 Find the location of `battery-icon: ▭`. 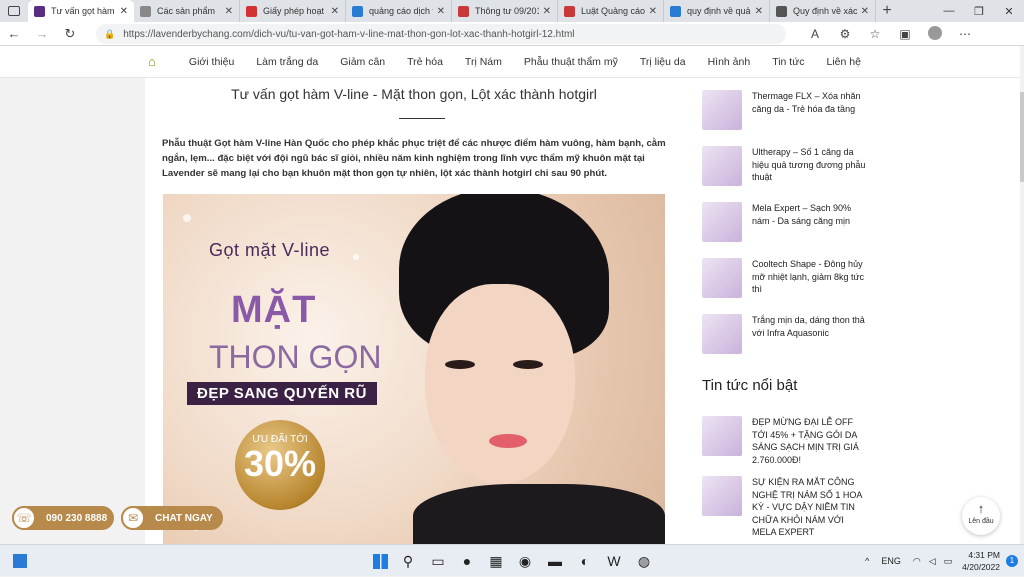

battery-icon: ▭ is located at coordinates (948, 561).